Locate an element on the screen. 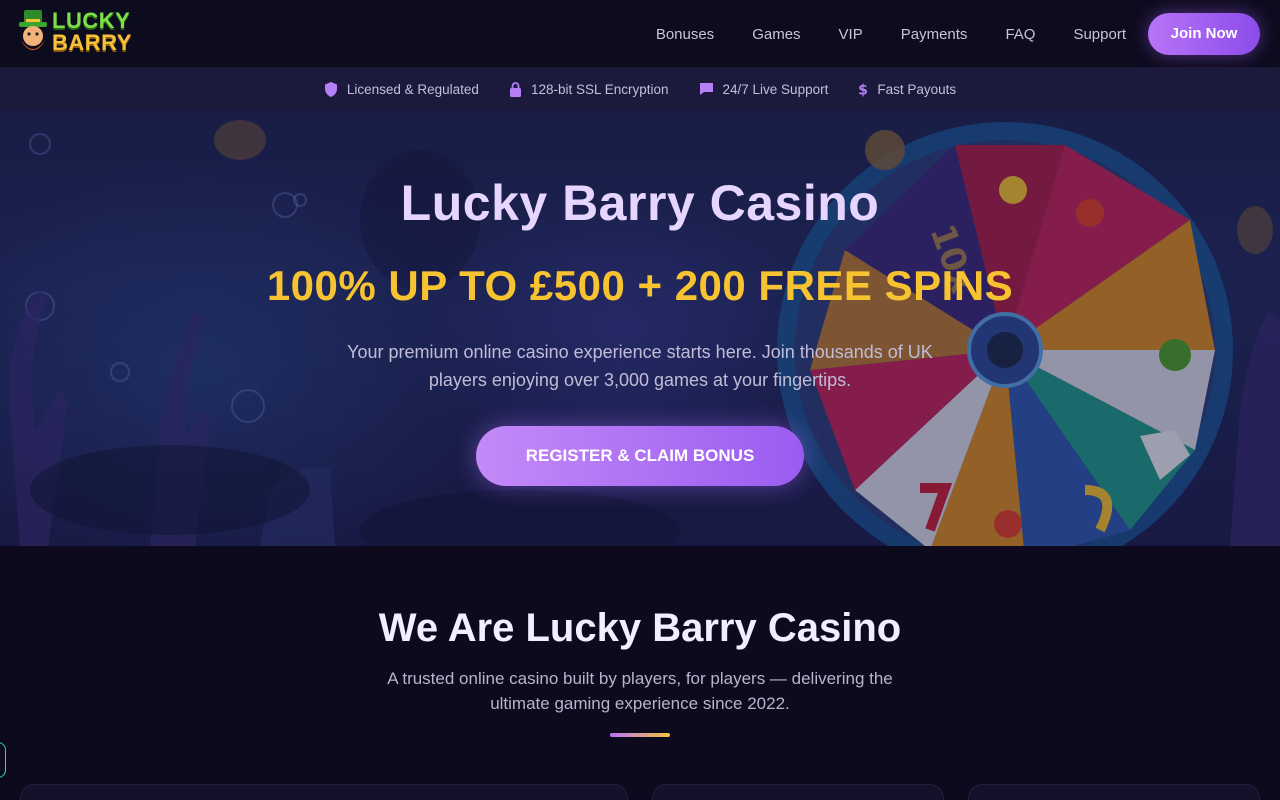 Image resolution: width=1280 pixels, height=800 pixels. nav-vip: VIP is located at coordinates (851, 34).